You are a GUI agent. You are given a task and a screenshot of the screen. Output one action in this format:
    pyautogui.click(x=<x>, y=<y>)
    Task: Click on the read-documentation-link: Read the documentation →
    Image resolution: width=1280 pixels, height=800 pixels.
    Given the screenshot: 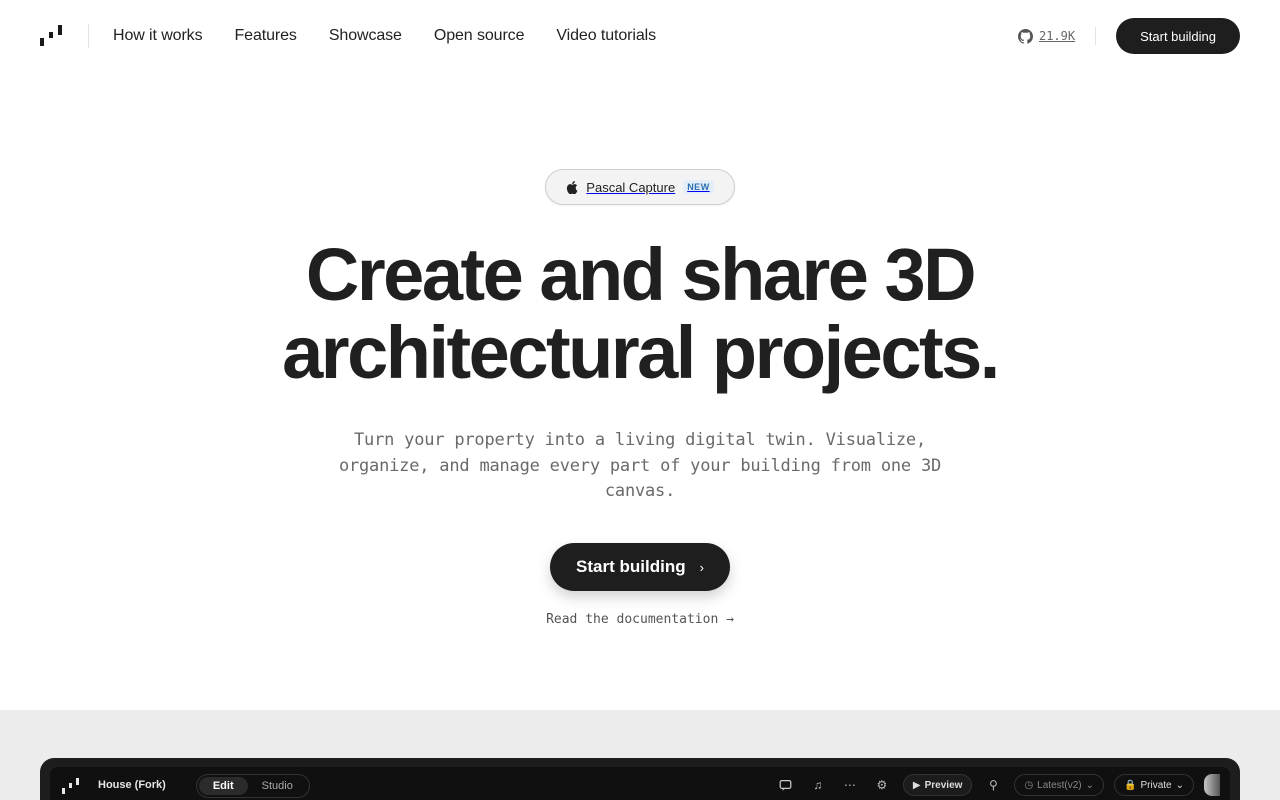 What is the action you would take?
    pyautogui.click(x=640, y=619)
    